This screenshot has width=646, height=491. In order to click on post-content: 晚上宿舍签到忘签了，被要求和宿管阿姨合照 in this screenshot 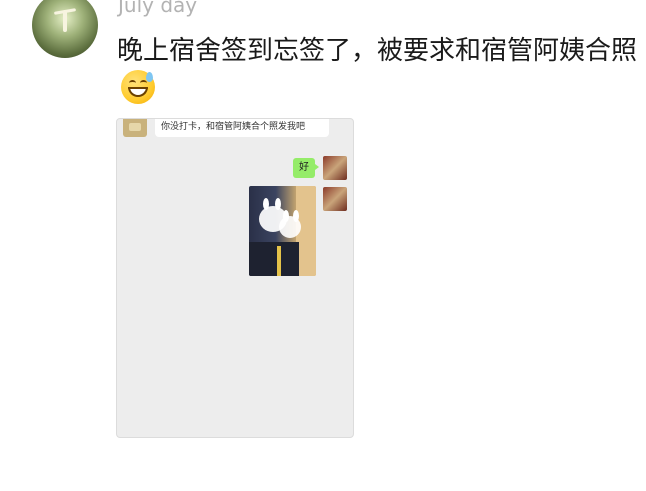, I will do `click(379, 71)`.